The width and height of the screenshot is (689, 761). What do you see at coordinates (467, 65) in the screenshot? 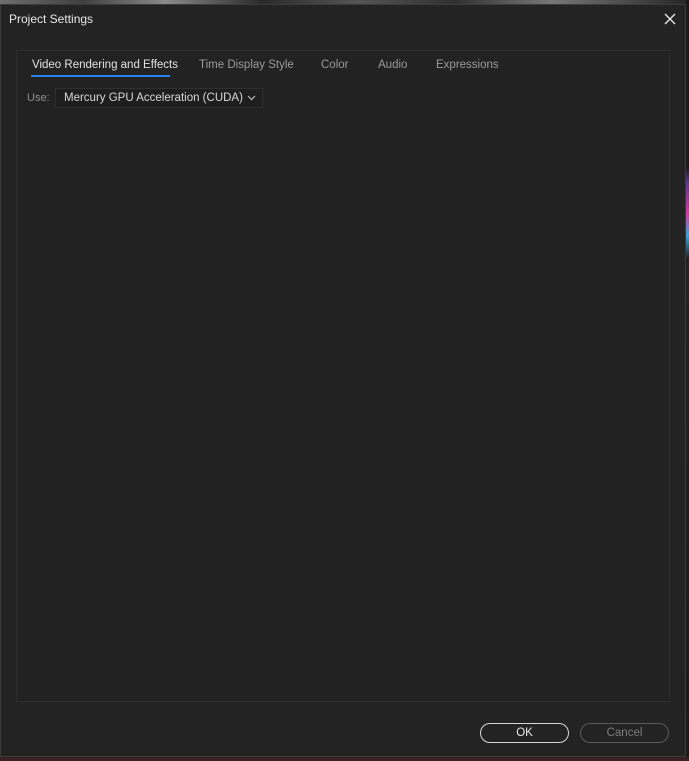
I see `tab-expressions: Expressions` at bounding box center [467, 65].